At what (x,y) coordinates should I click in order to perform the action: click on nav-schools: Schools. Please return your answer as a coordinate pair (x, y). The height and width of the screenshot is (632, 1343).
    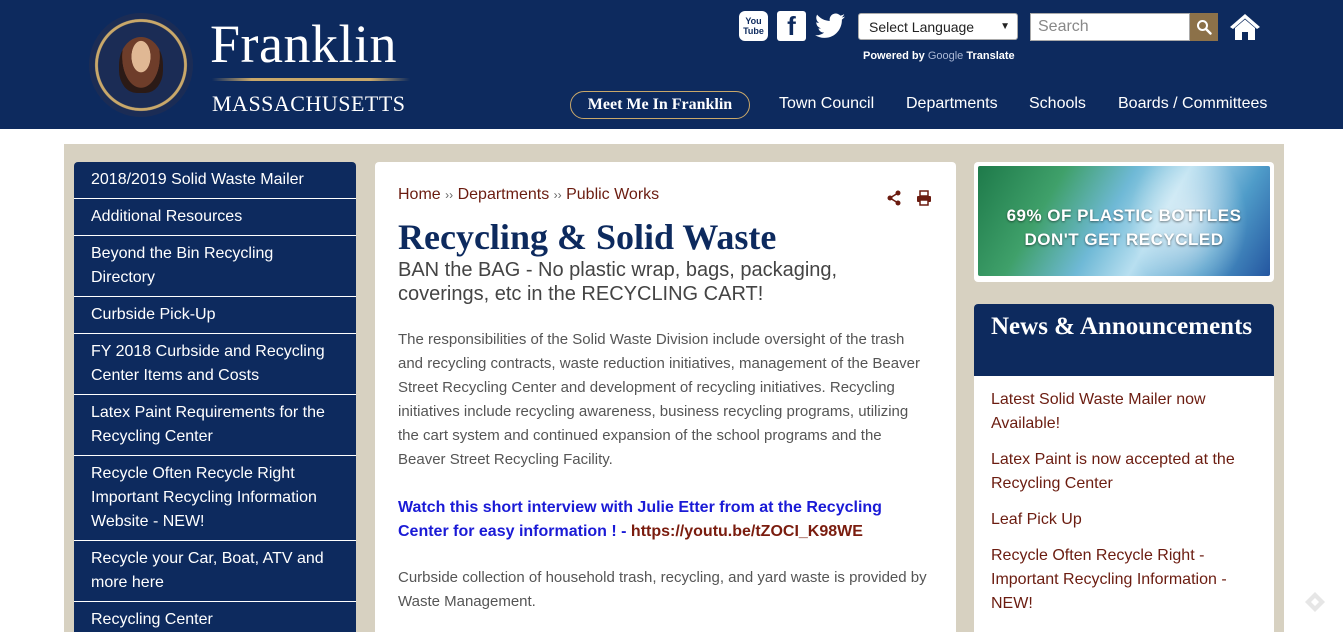
    Looking at the image, I should click on (1057, 104).